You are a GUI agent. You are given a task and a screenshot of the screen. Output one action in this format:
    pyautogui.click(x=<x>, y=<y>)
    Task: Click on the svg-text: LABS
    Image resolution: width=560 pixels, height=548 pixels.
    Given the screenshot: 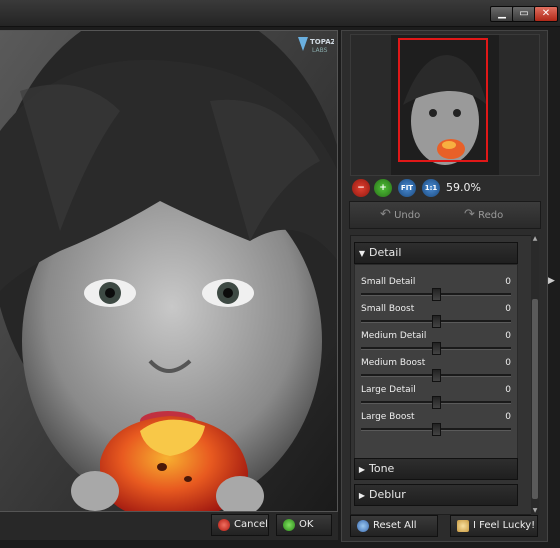 What is the action you would take?
    pyautogui.click(x=320, y=50)
    